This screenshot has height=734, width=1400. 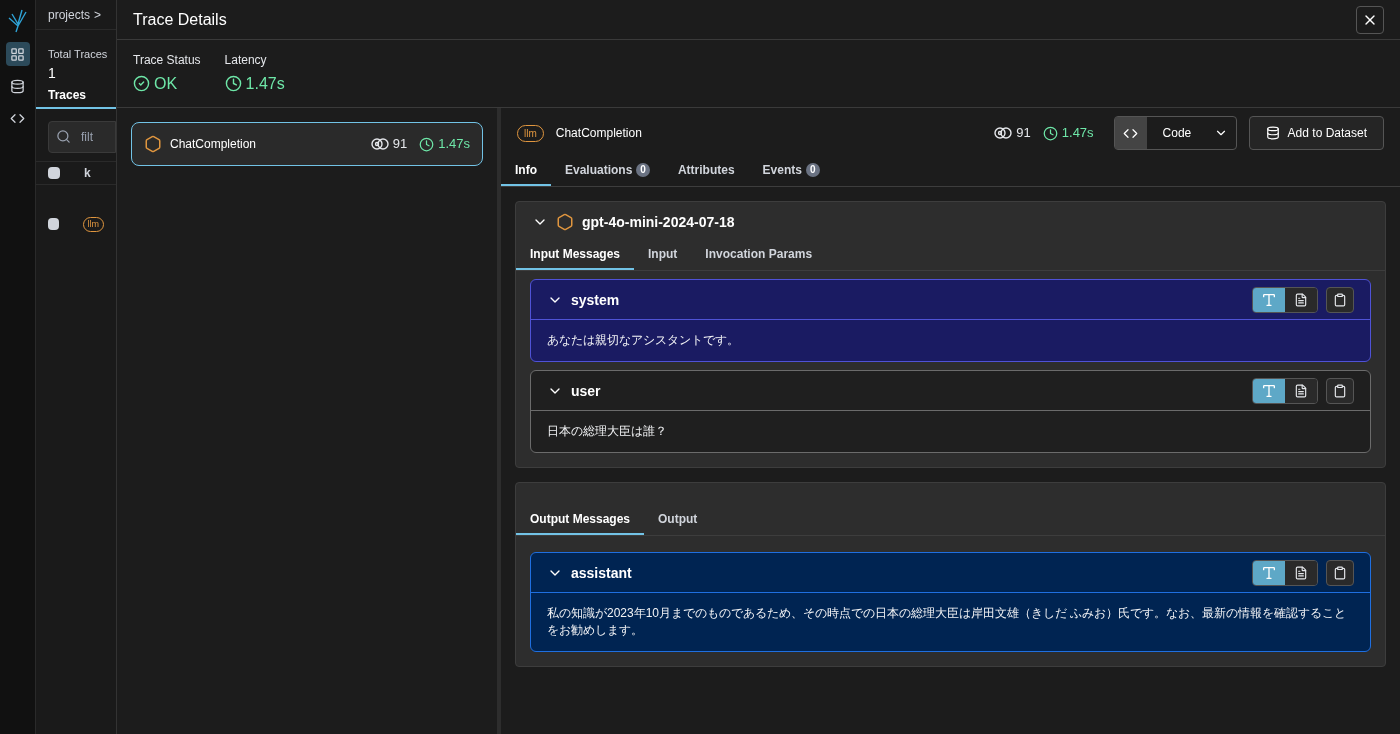 I want to click on drawer-title: Trace Details, so click(x=180, y=19).